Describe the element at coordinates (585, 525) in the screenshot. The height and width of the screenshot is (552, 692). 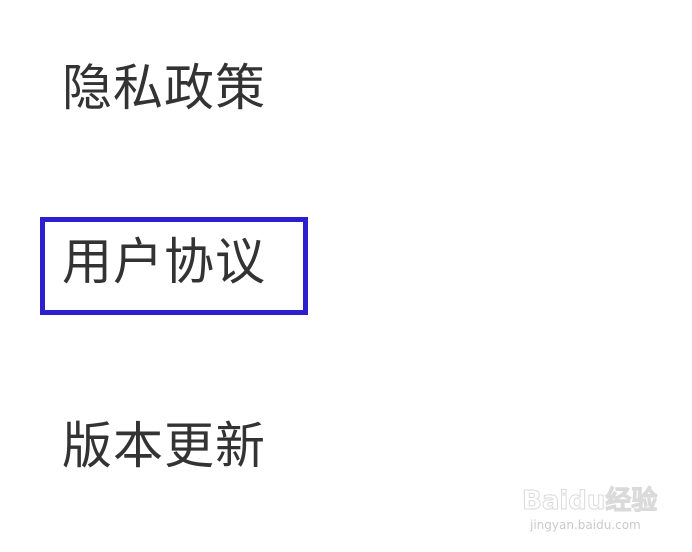
I see `watermark-url: jingyan.baidu.com` at that location.